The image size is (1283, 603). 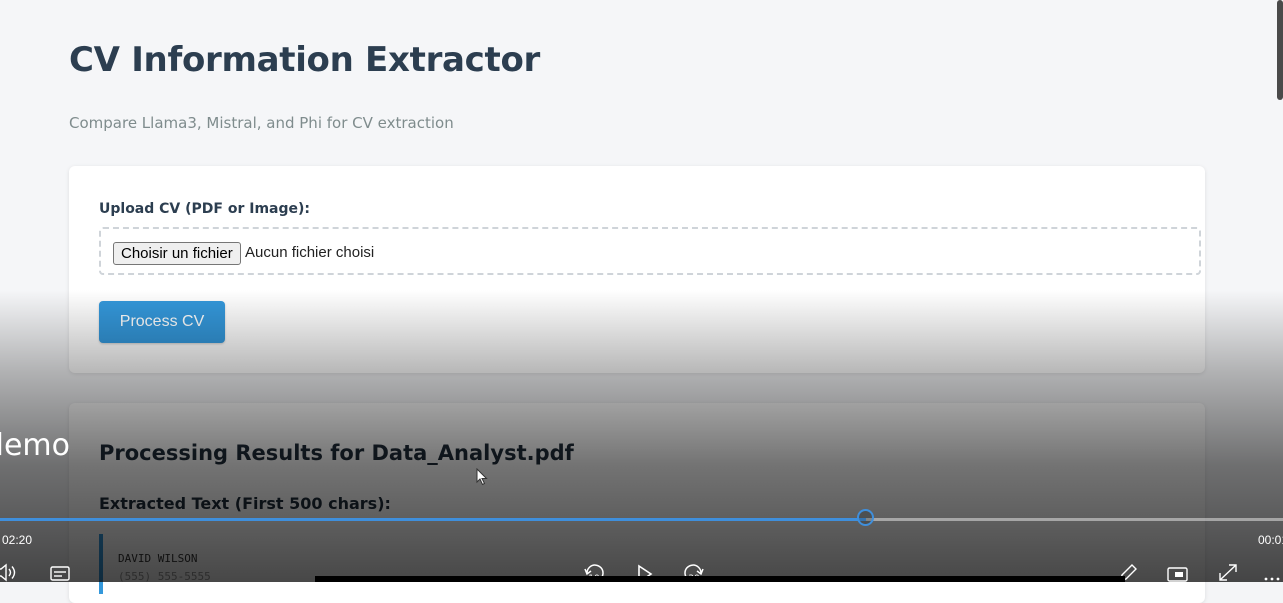 I want to click on results-title: Processing Results for Data_Analyst.pdf, so click(x=336, y=453).